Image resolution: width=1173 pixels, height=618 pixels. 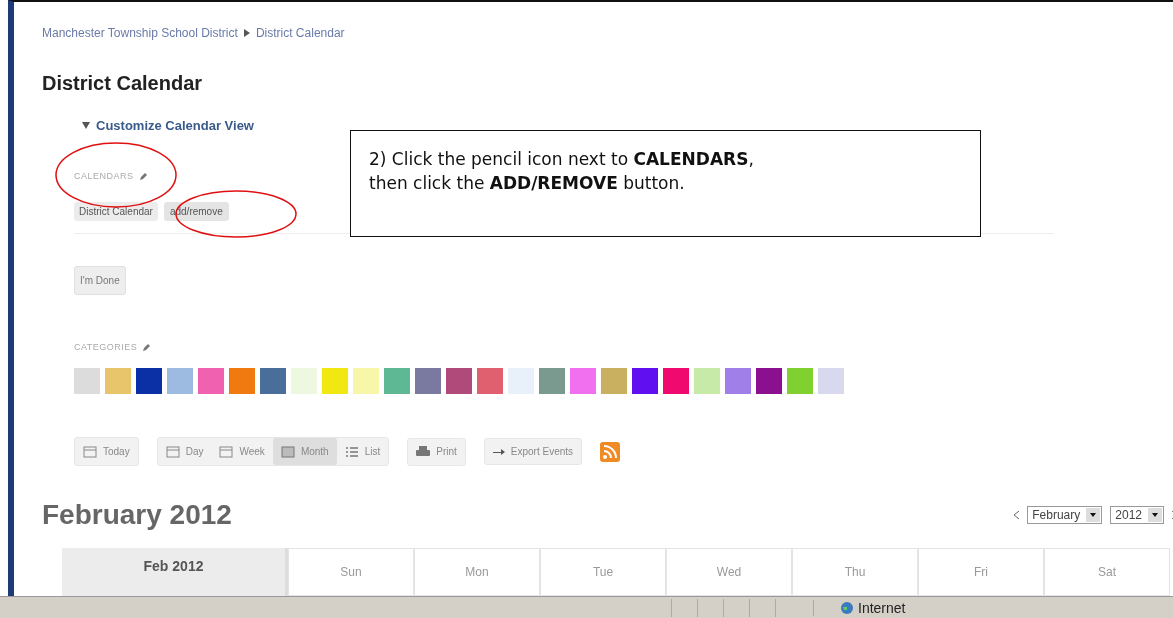 What do you see at coordinates (423, 451) in the screenshot?
I see `printer-icon` at bounding box center [423, 451].